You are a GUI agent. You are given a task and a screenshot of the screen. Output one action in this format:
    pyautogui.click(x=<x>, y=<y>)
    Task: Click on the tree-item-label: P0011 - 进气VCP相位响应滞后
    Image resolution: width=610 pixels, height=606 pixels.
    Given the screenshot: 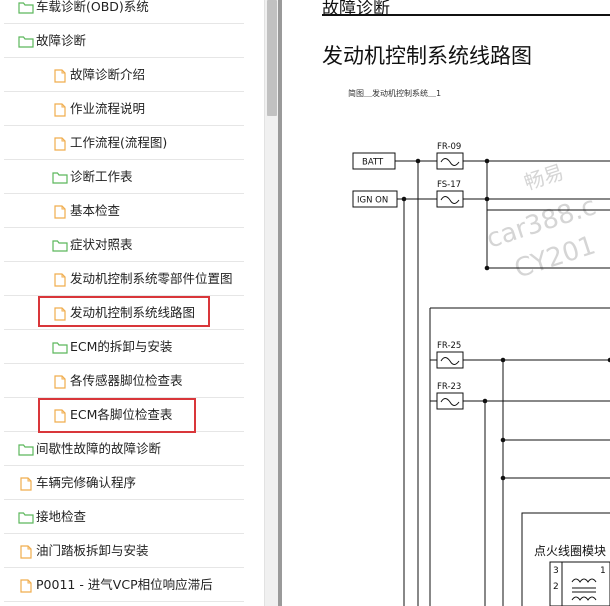 What is the action you would take?
    pyautogui.click(x=124, y=584)
    